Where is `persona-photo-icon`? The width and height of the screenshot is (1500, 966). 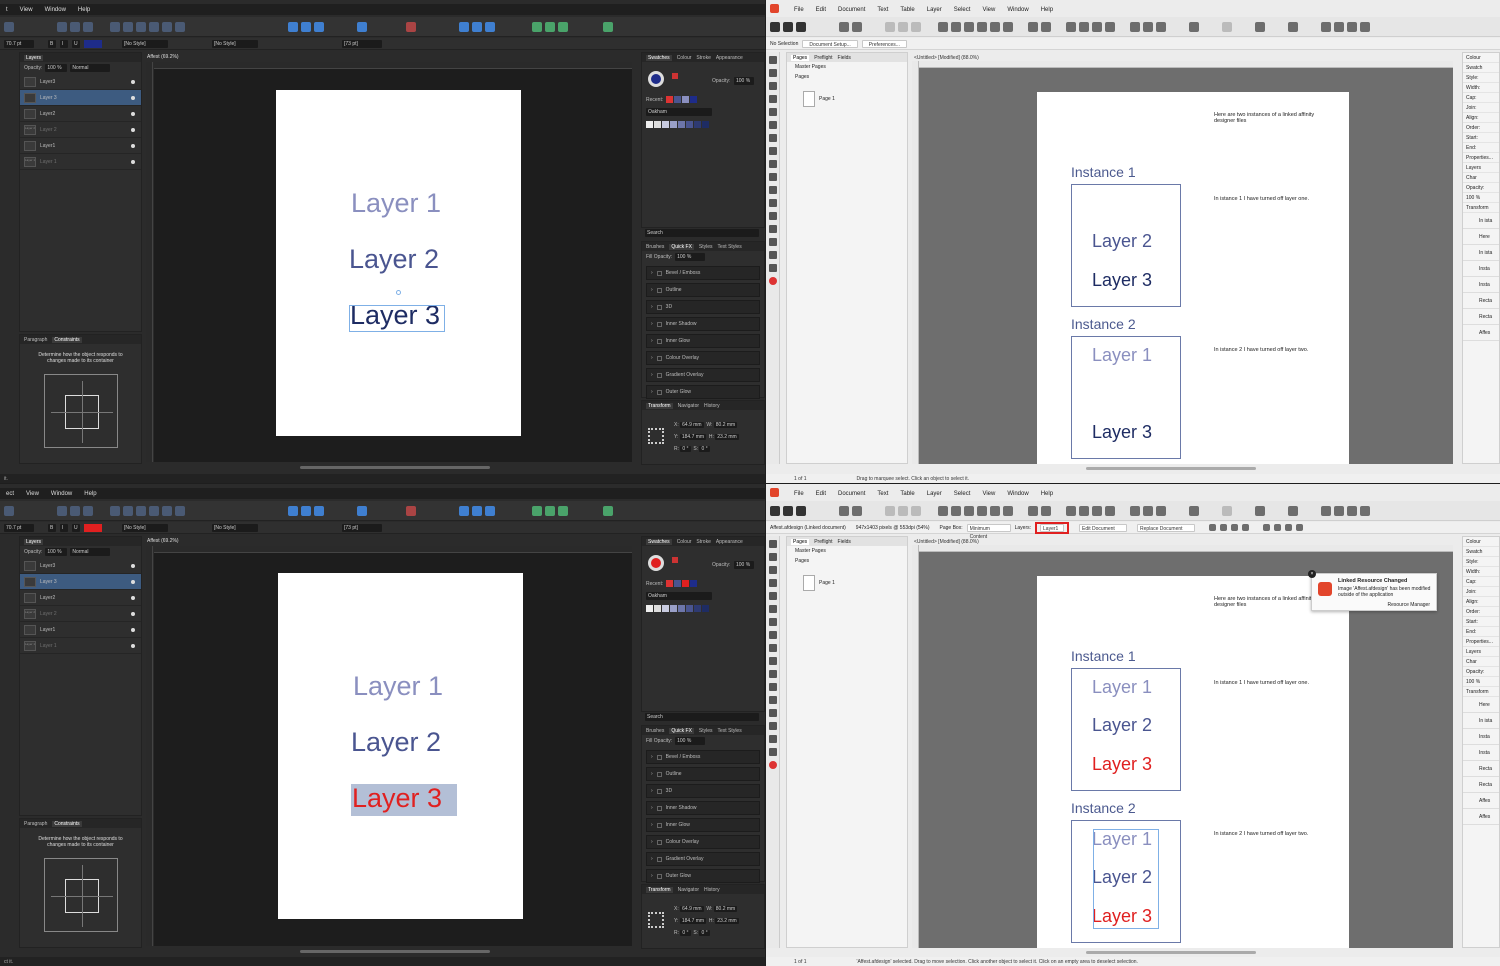
persona-photo-icon is located at coordinates (801, 26).